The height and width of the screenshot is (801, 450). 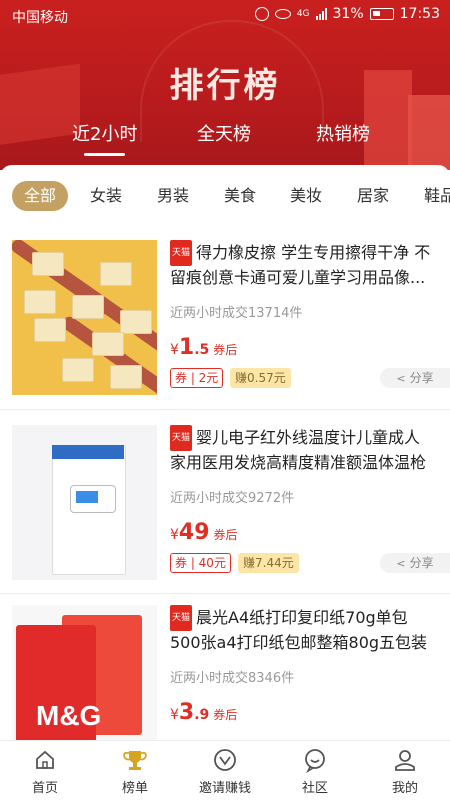 I want to click on sales-count: 近两小时成交9272件, so click(x=232, y=498).